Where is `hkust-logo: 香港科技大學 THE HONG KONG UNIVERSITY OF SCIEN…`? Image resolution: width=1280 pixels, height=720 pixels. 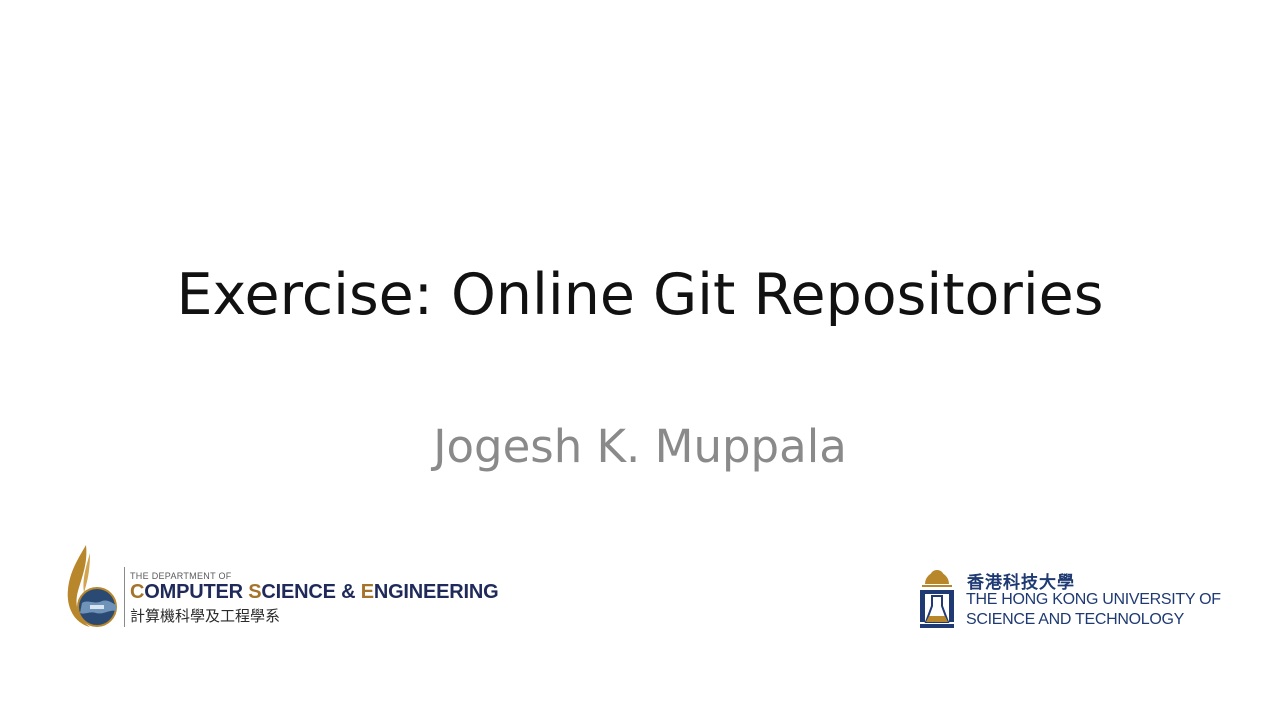
hkust-logo: 香港科技大學 THE HONG KONG UNIVERSITY OF SCIEN… is located at coordinates (1078, 599).